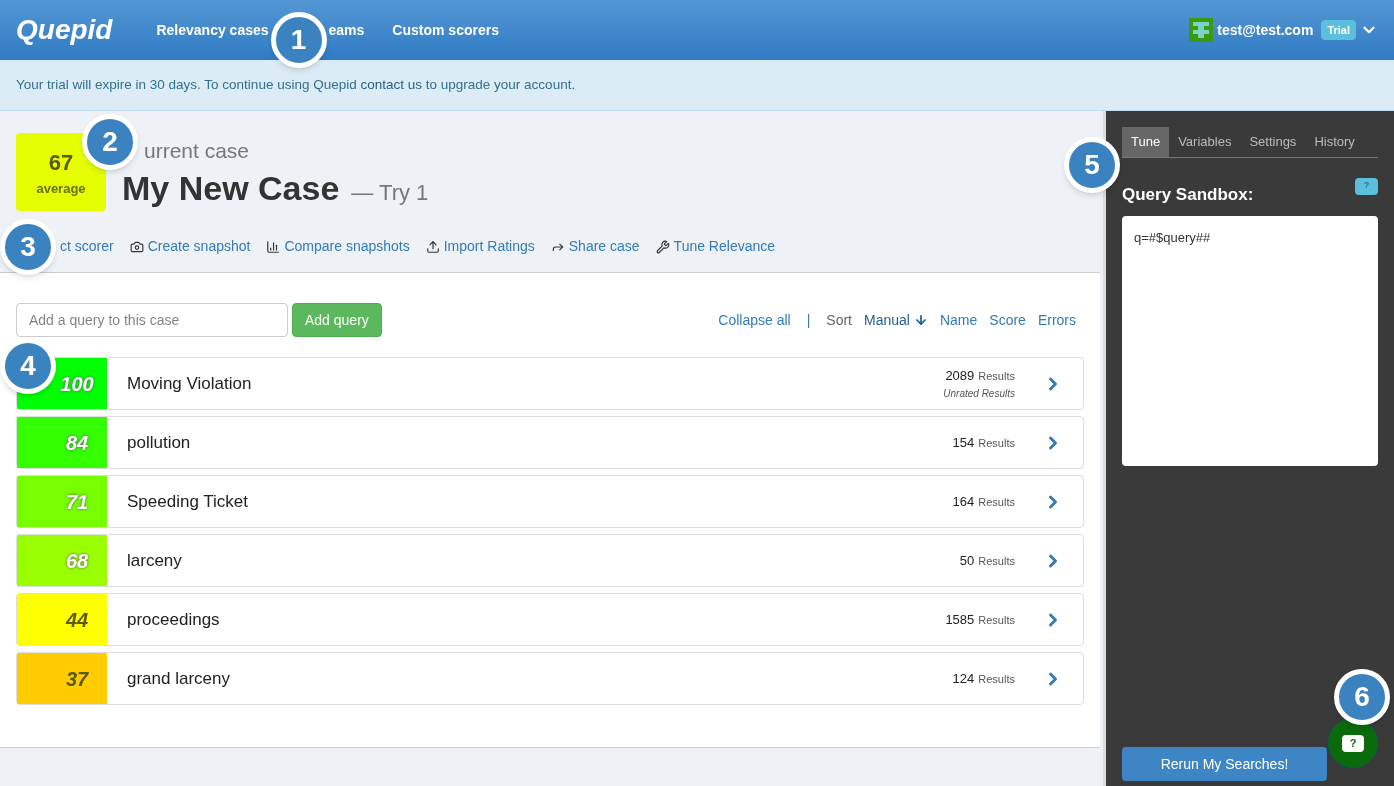 Image resolution: width=1394 pixels, height=786 pixels. Describe the element at coordinates (390, 193) in the screenshot. I see `try-label: — Try 1` at that location.